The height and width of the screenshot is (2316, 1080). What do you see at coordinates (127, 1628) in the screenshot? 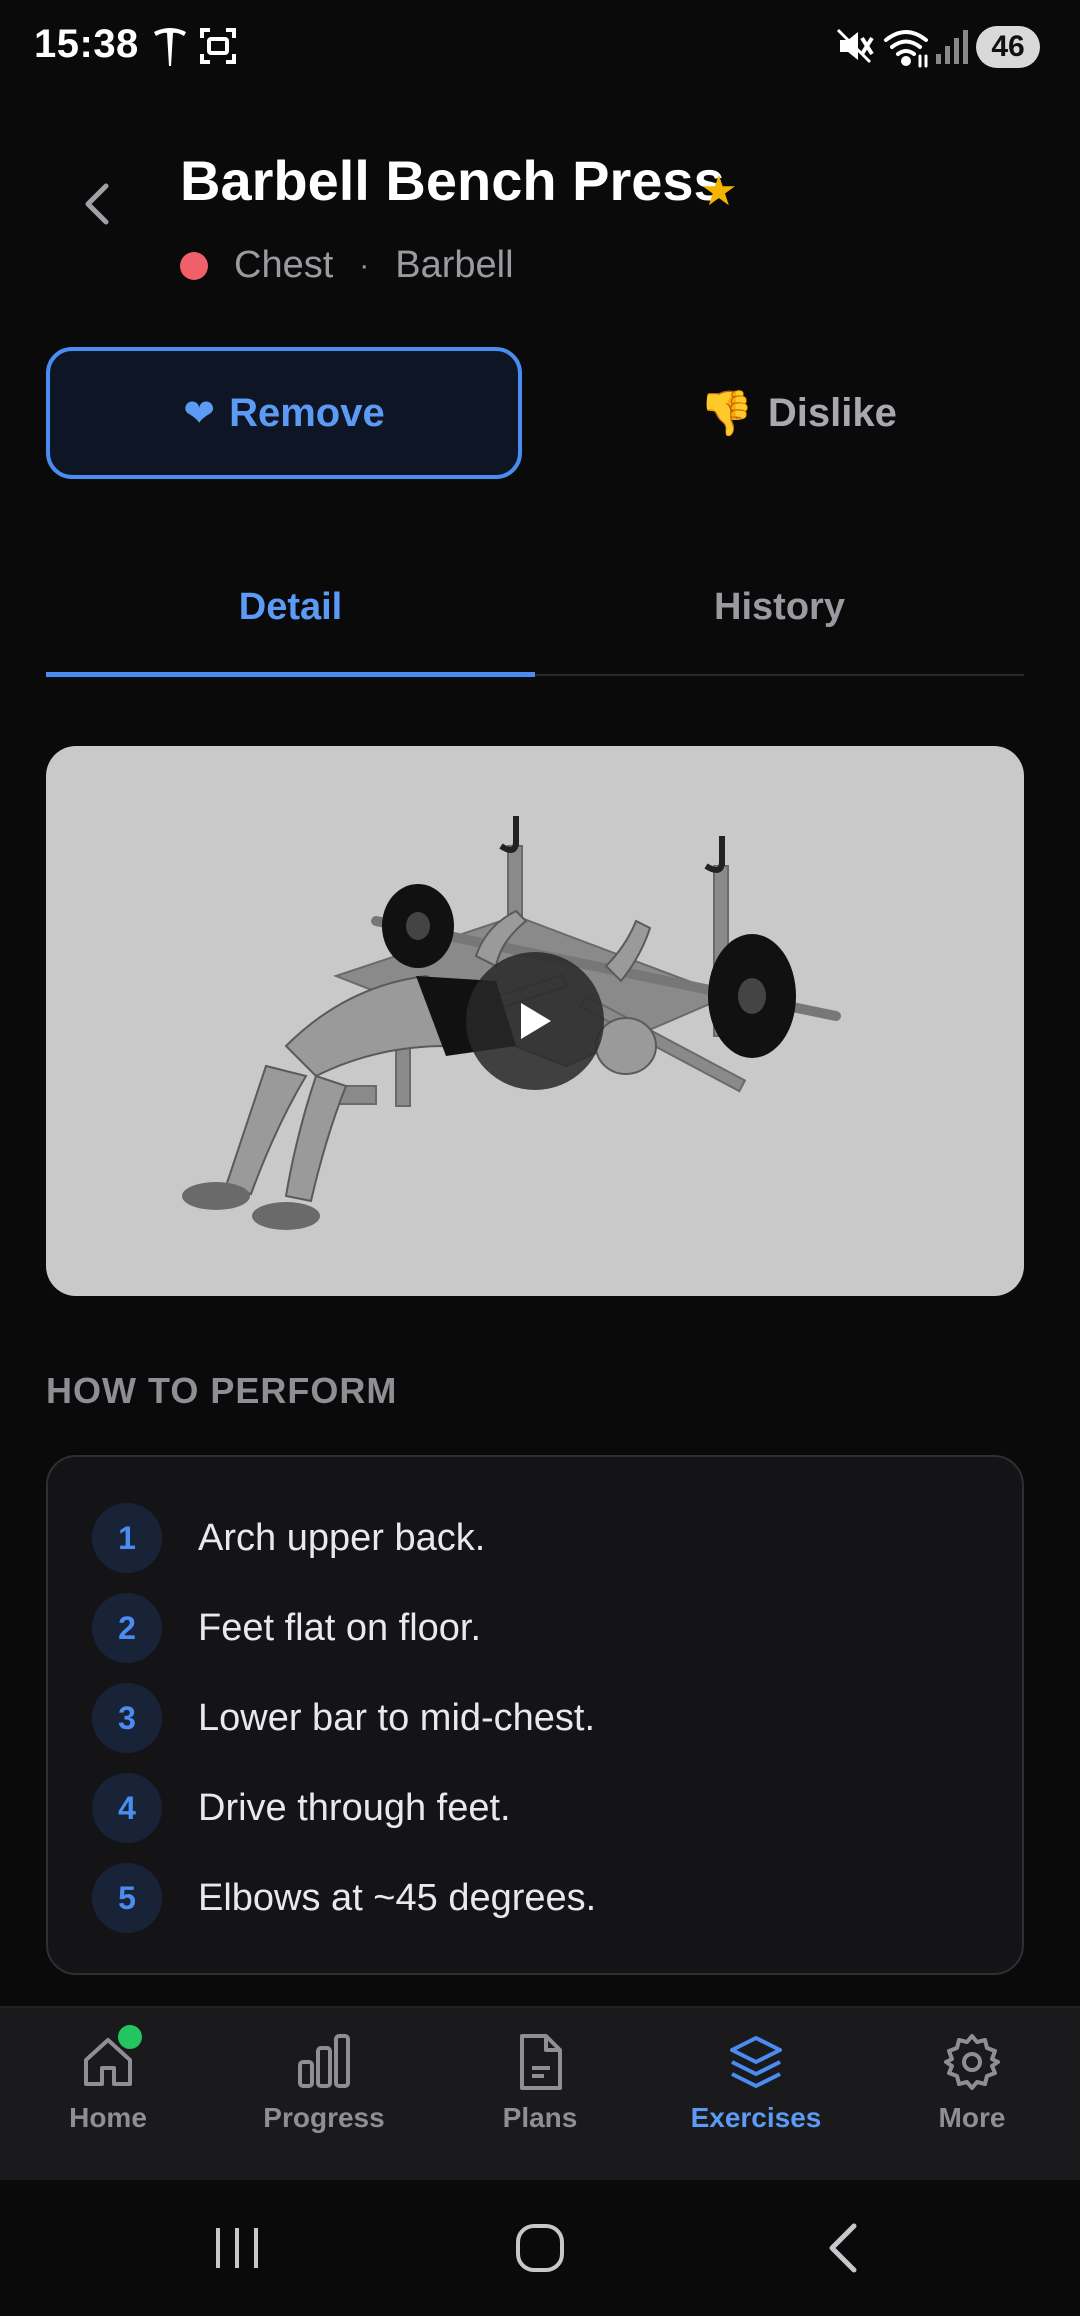
I see `step-number: 2` at bounding box center [127, 1628].